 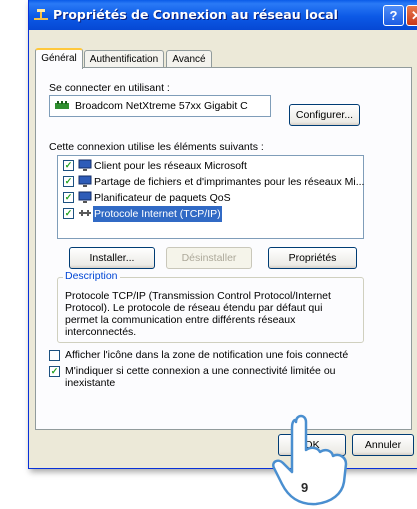 I want to click on list-item: ✓ Planificateur de paquets QoS, so click(x=224, y=198).